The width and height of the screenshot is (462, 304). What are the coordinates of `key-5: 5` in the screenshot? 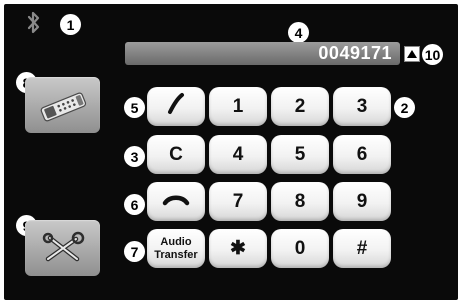 It's located at (300, 154).